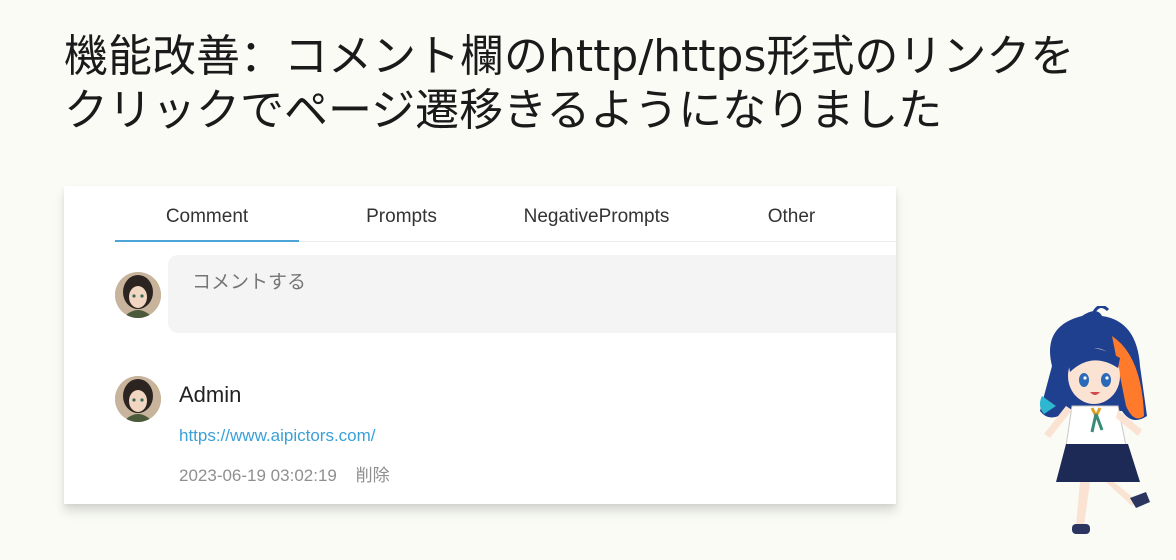 The image size is (1176, 560). Describe the element at coordinates (210, 394) in the screenshot. I see `comment-author-name: Admin` at that location.